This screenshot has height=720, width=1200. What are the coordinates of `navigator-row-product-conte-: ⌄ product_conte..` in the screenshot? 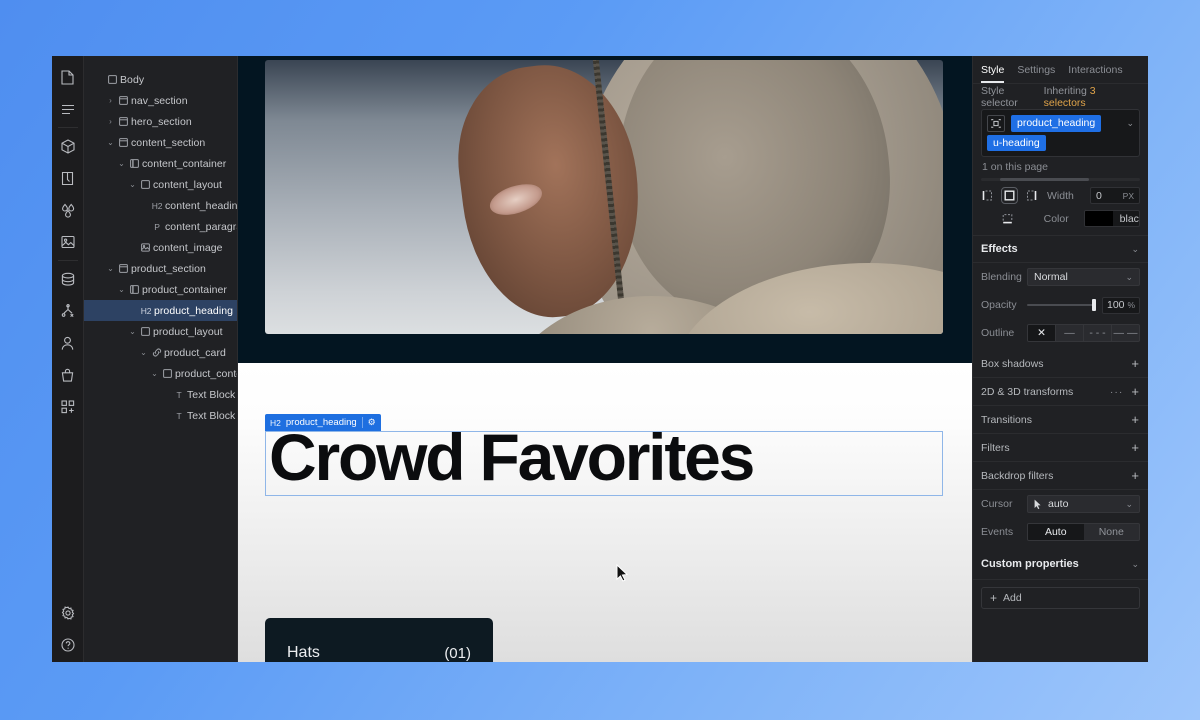 It's located at (160, 373).